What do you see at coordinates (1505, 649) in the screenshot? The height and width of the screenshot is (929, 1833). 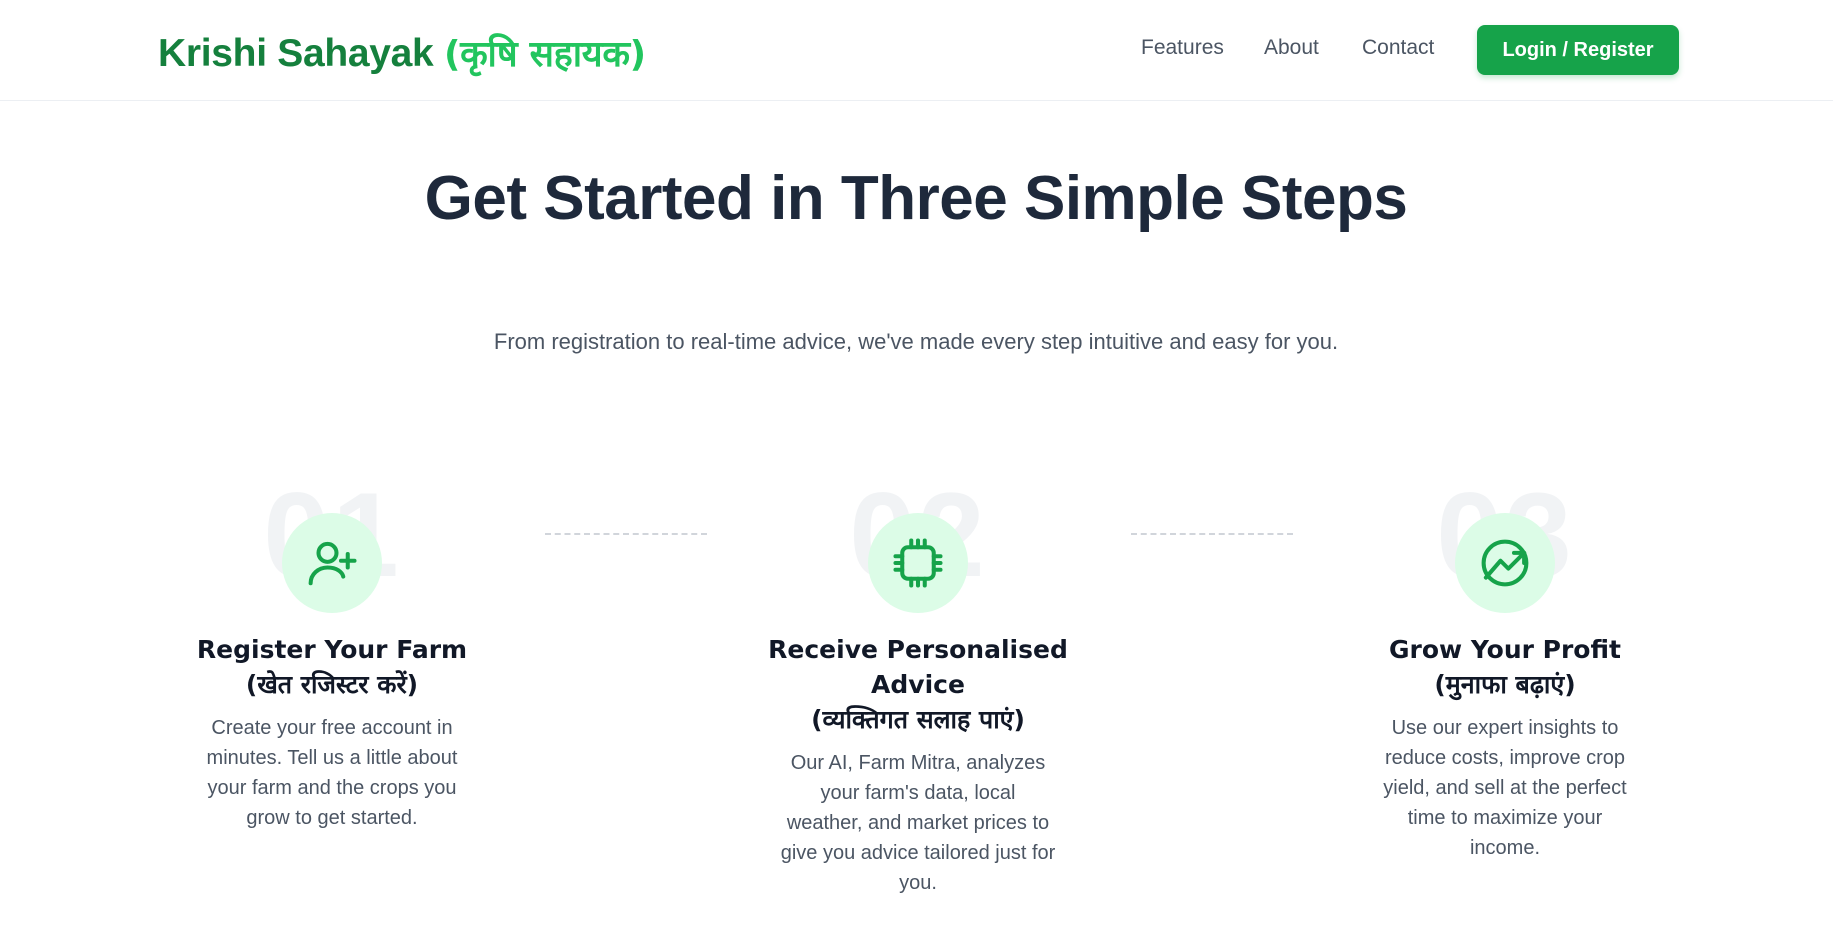 I see `step-title-en: Grow Your Profit` at bounding box center [1505, 649].